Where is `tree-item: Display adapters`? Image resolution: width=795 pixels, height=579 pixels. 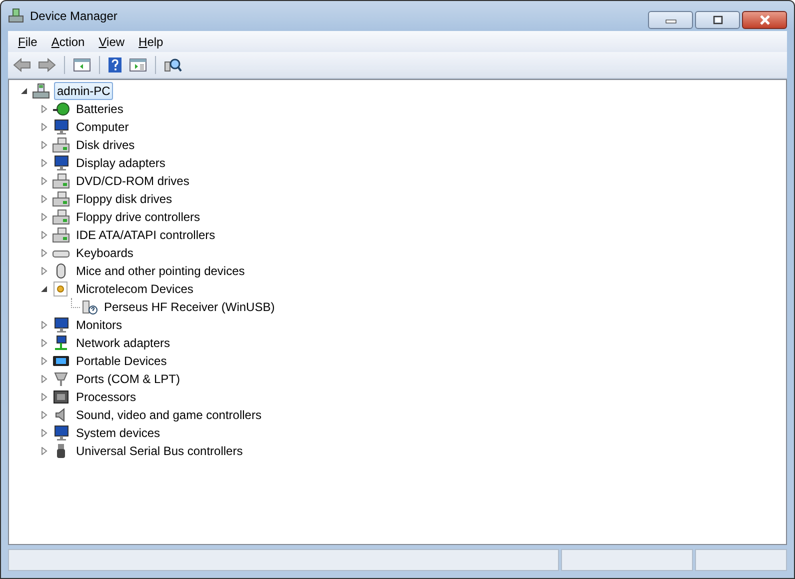
tree-item: Display adapters is located at coordinates (121, 163).